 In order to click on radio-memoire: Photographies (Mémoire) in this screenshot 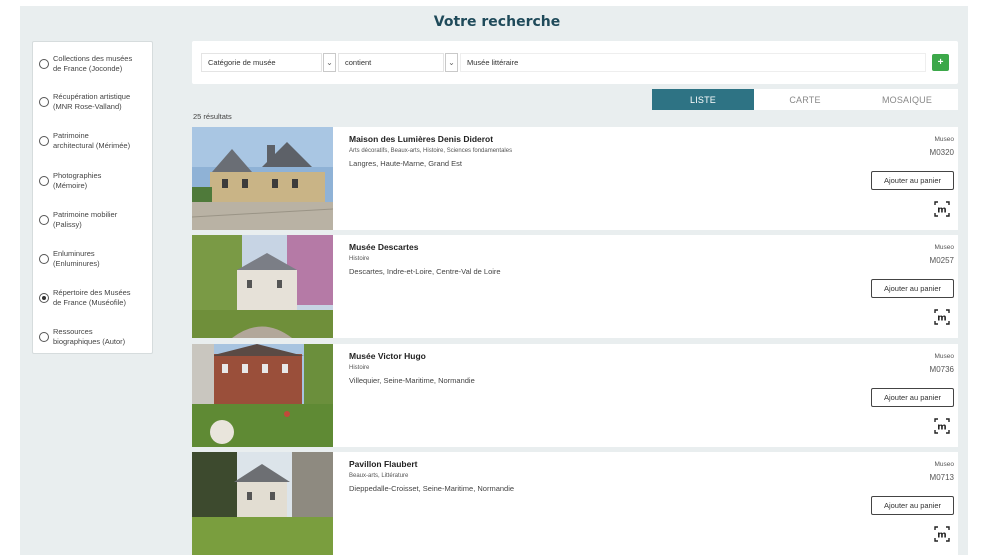, I will do `click(95, 181)`.